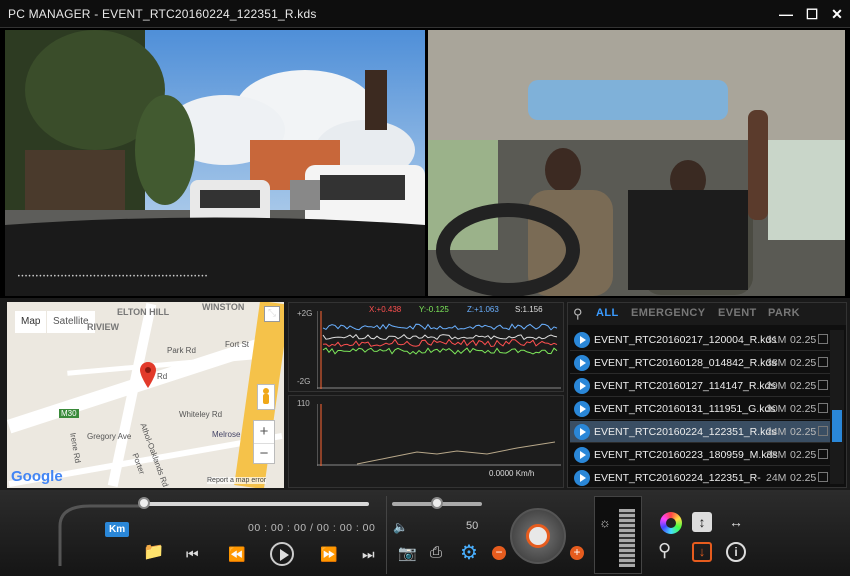  I want to click on expand-icon: ⤡, so click(272, 314).